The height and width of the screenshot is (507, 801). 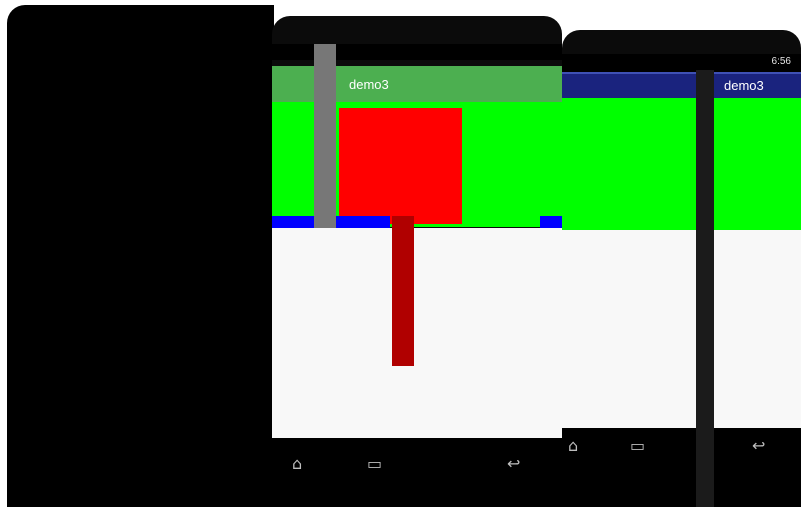 I want to click on right-app-title: demo3, so click(x=744, y=85).